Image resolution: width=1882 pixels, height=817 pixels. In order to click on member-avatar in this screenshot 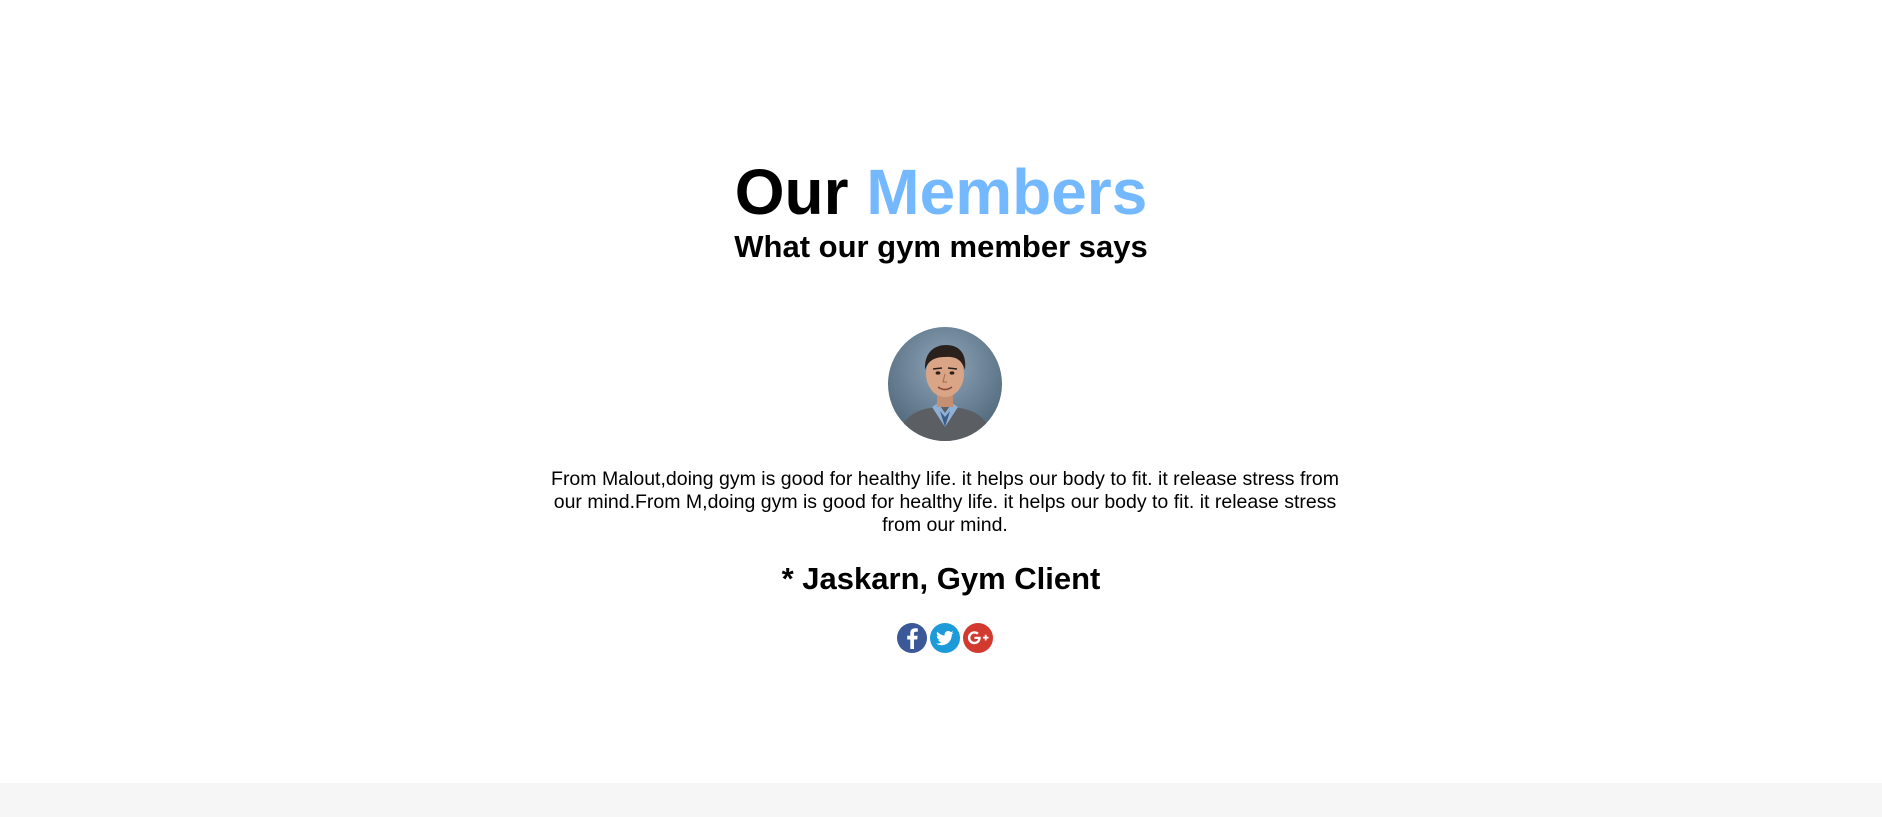, I will do `click(945, 384)`.